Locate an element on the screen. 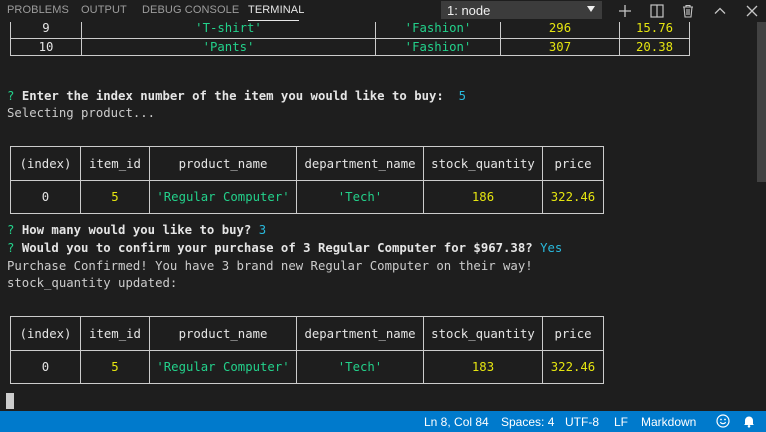  table-cell-stock: 307 is located at coordinates (560, 47).